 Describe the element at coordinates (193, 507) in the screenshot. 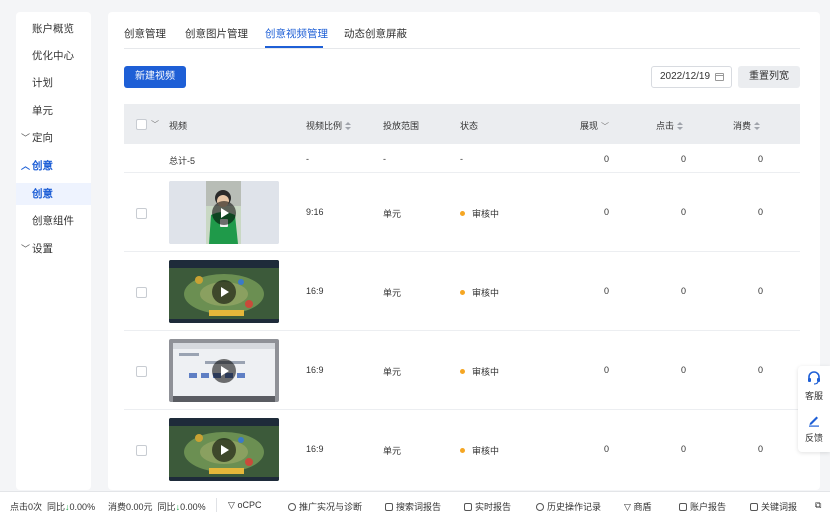

I see `cost-yoy-value: 0.00%` at that location.